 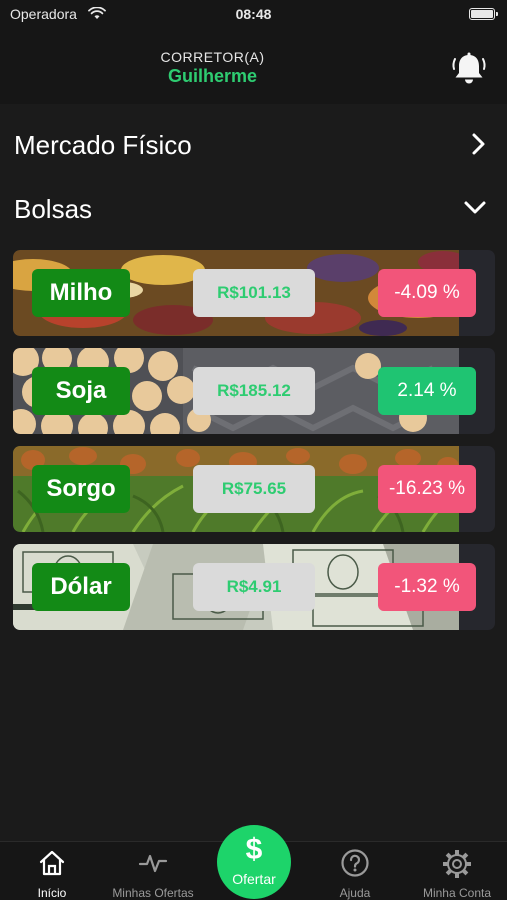 I want to click on bolsa-price: R$4.91, so click(x=254, y=587).